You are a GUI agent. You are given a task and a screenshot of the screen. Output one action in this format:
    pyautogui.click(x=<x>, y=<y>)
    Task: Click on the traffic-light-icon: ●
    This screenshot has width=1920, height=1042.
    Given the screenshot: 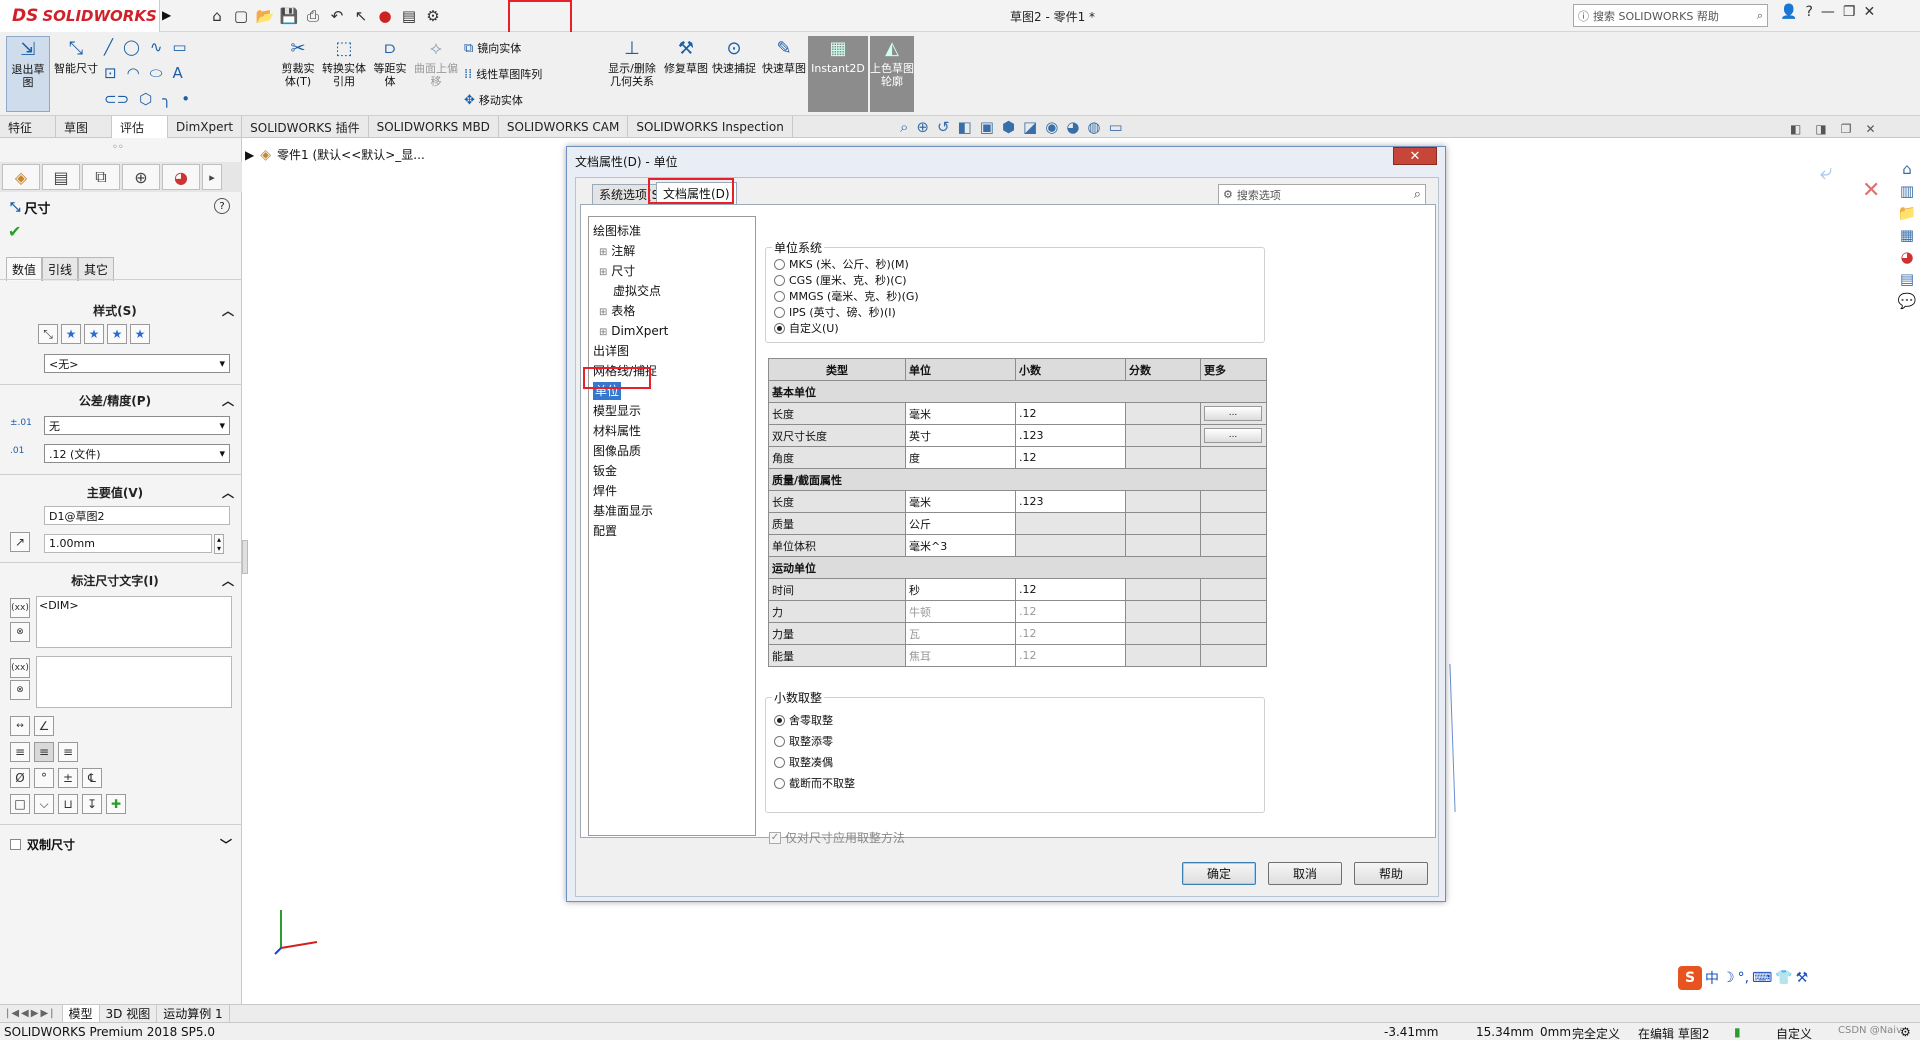 What is the action you would take?
    pyautogui.click(x=385, y=16)
    